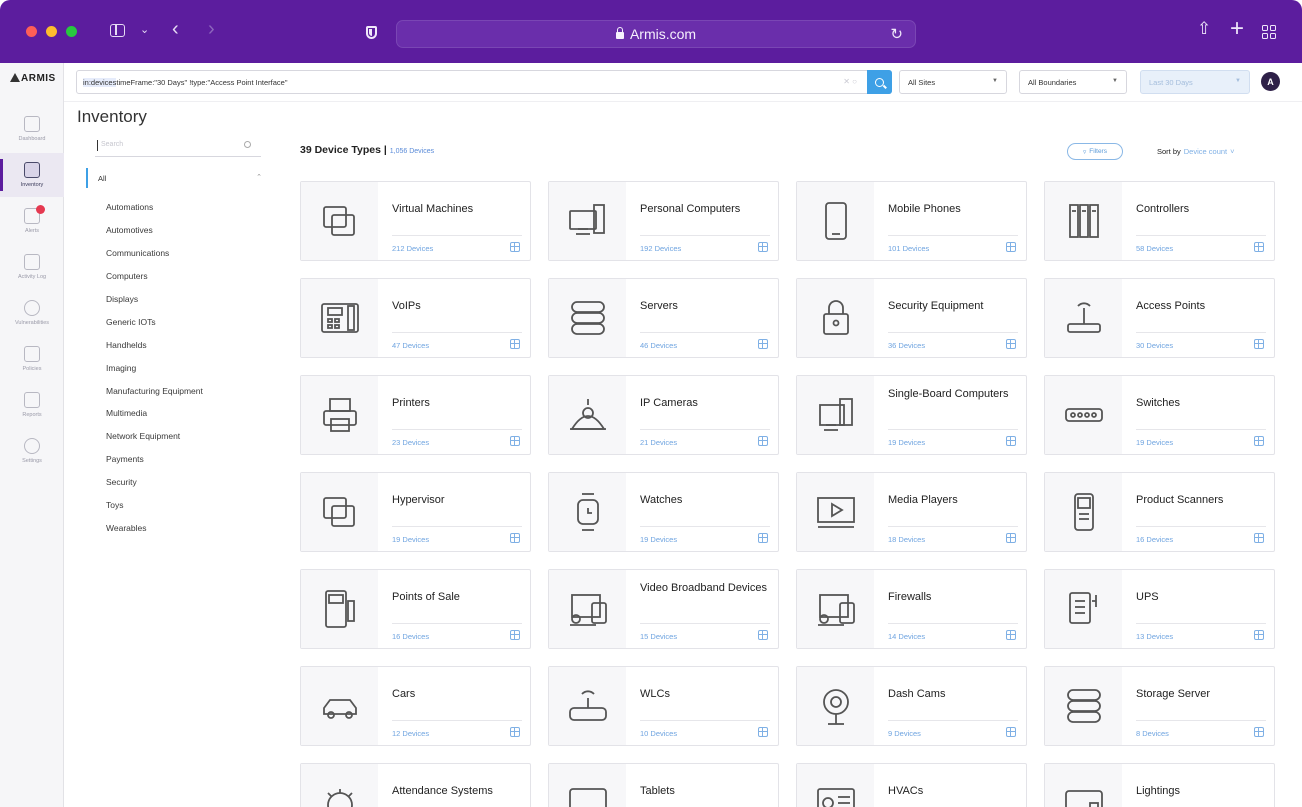 Image resolution: width=1302 pixels, height=807 pixels. Describe the element at coordinates (32, 129) in the screenshot. I see `nav-dashboard: Dashboard` at that location.